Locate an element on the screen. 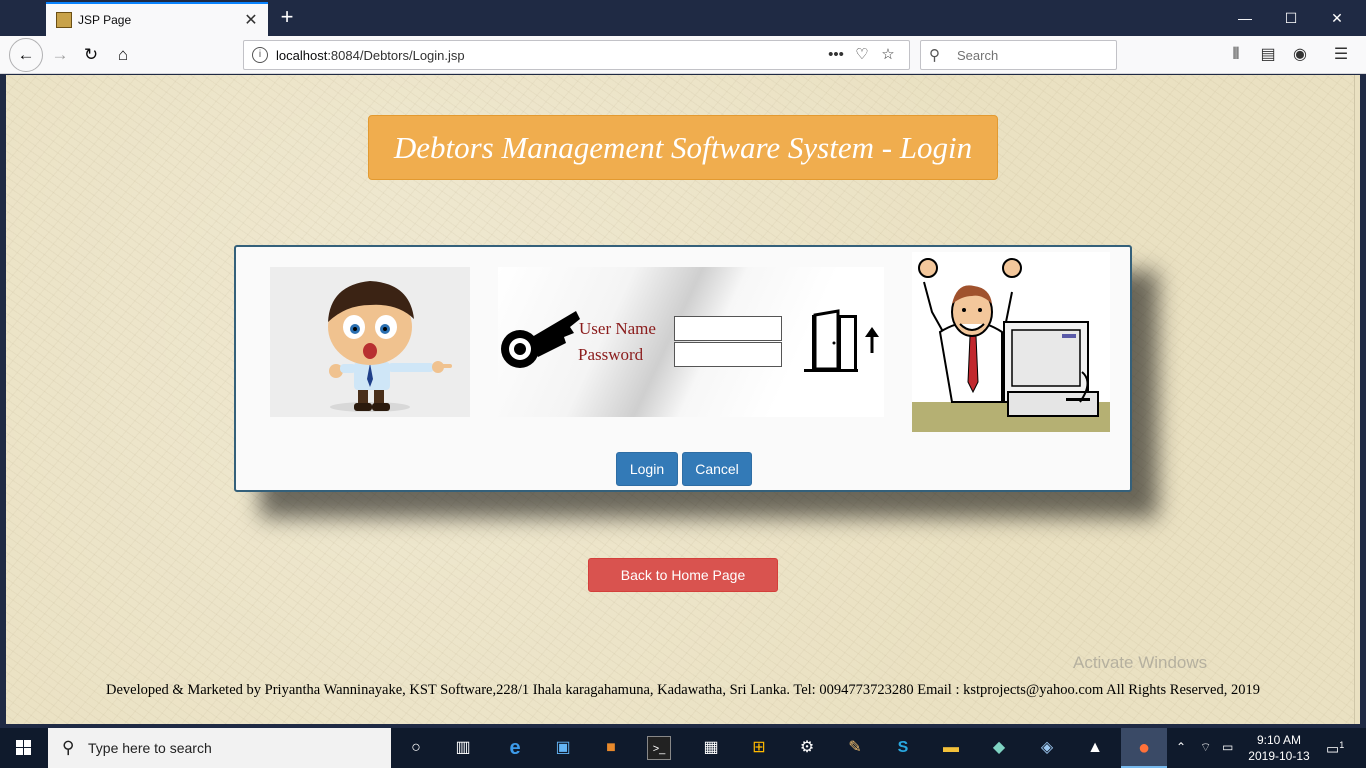 The height and width of the screenshot is (768, 1366). start-button is located at coordinates (24, 748).